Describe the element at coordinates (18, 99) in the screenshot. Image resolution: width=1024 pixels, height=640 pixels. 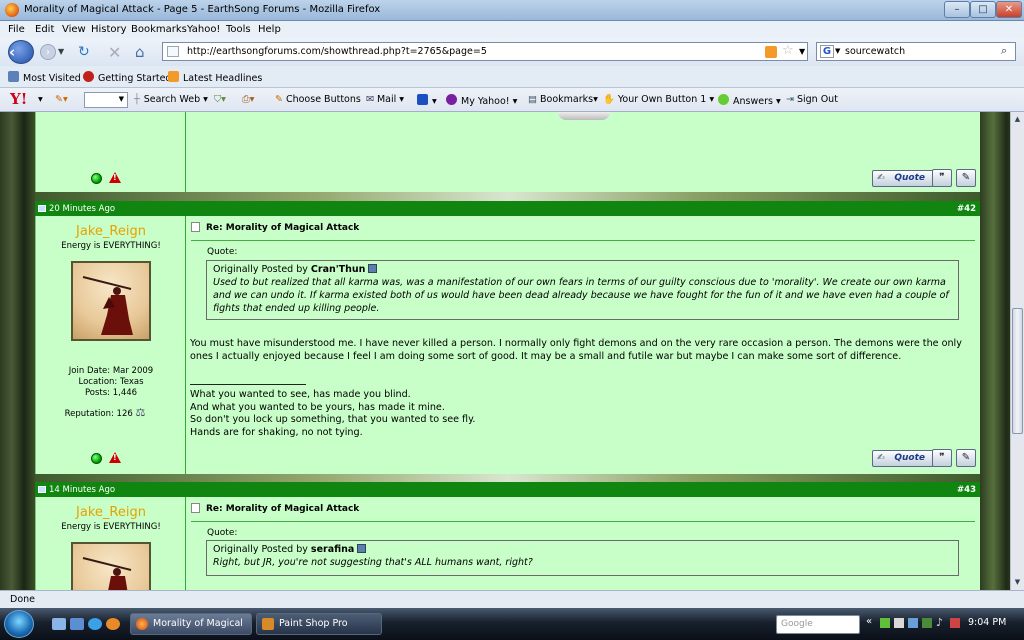
I see `yahoo-logo-icon: Y!` at that location.